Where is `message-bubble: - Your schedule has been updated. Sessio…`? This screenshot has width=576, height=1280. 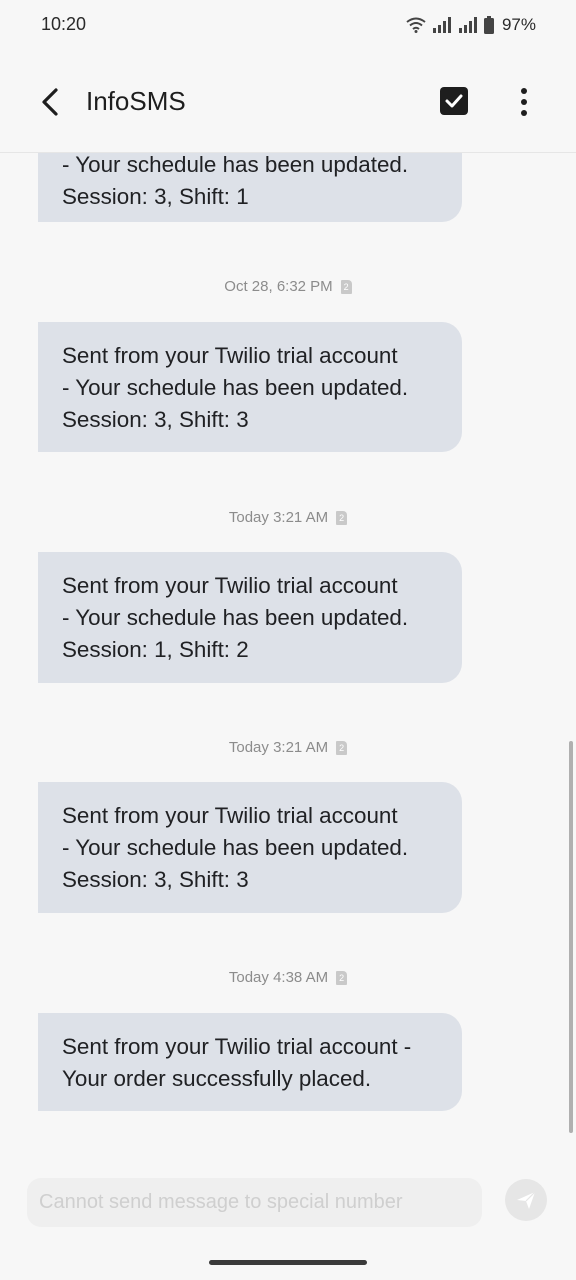
message-bubble: - Your schedule has been updated. Sessio… is located at coordinates (250, 187).